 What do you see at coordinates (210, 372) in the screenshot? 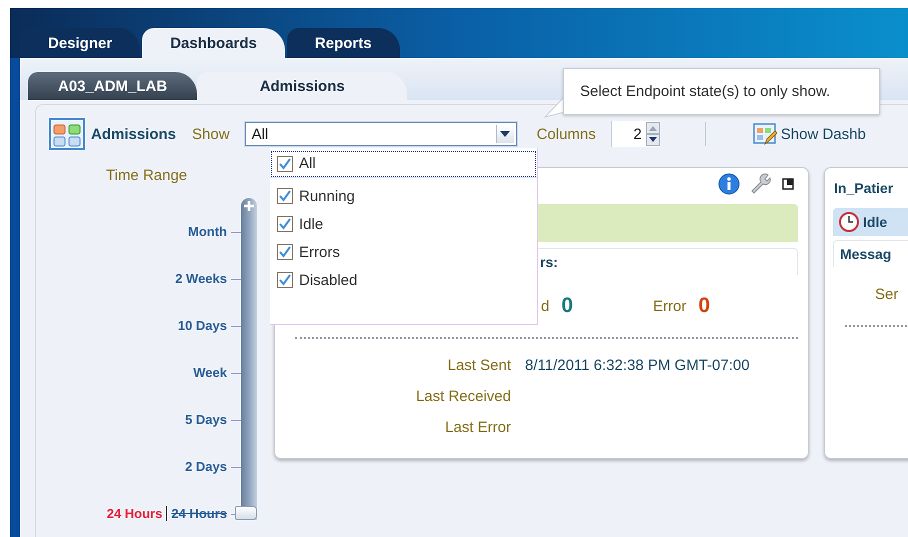
I see `tick-label: Week` at bounding box center [210, 372].